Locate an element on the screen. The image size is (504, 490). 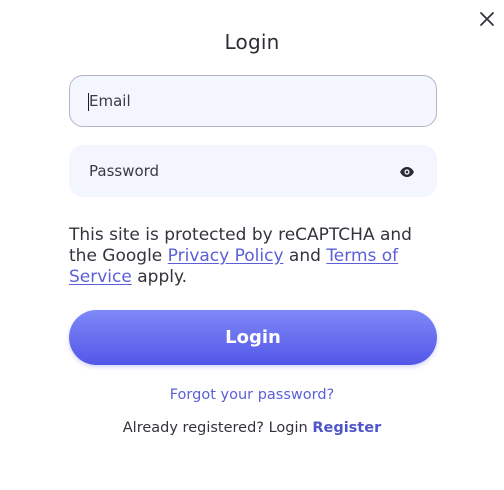
email-field-wrapper is located at coordinates (253, 101).